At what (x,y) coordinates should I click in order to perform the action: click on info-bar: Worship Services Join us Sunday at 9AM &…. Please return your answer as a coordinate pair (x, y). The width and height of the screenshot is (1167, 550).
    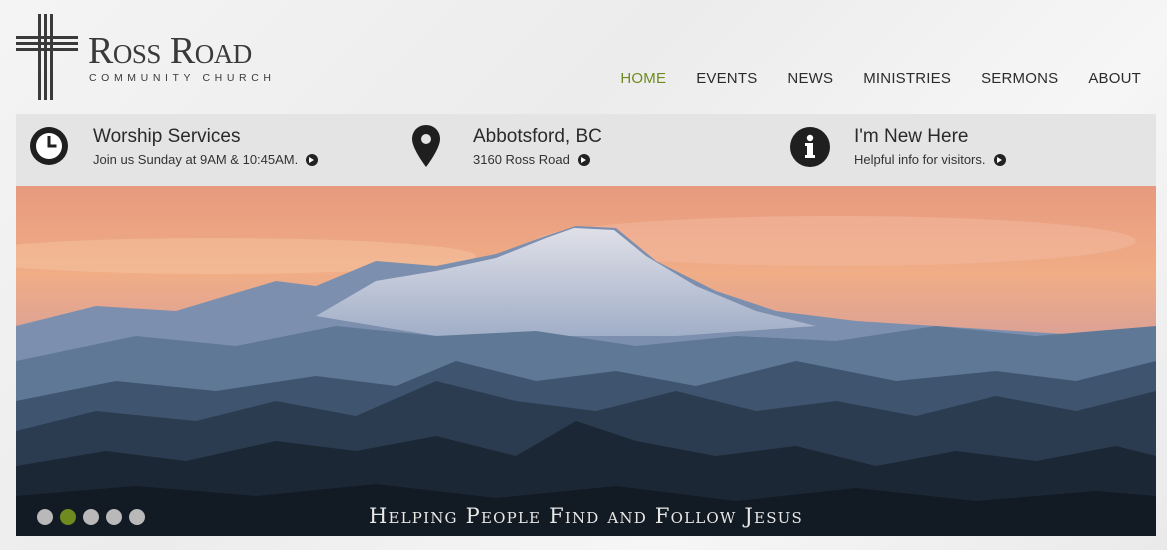
    Looking at the image, I should click on (586, 150).